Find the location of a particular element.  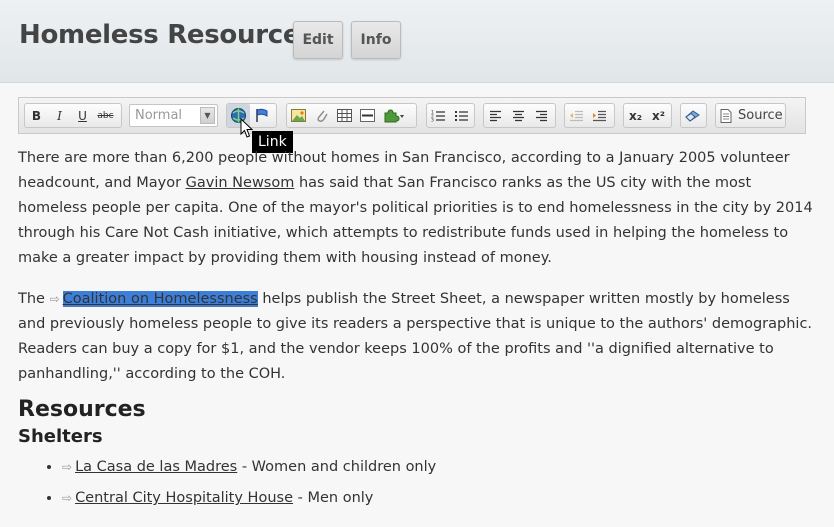

outdent-button is located at coordinates (576, 115).